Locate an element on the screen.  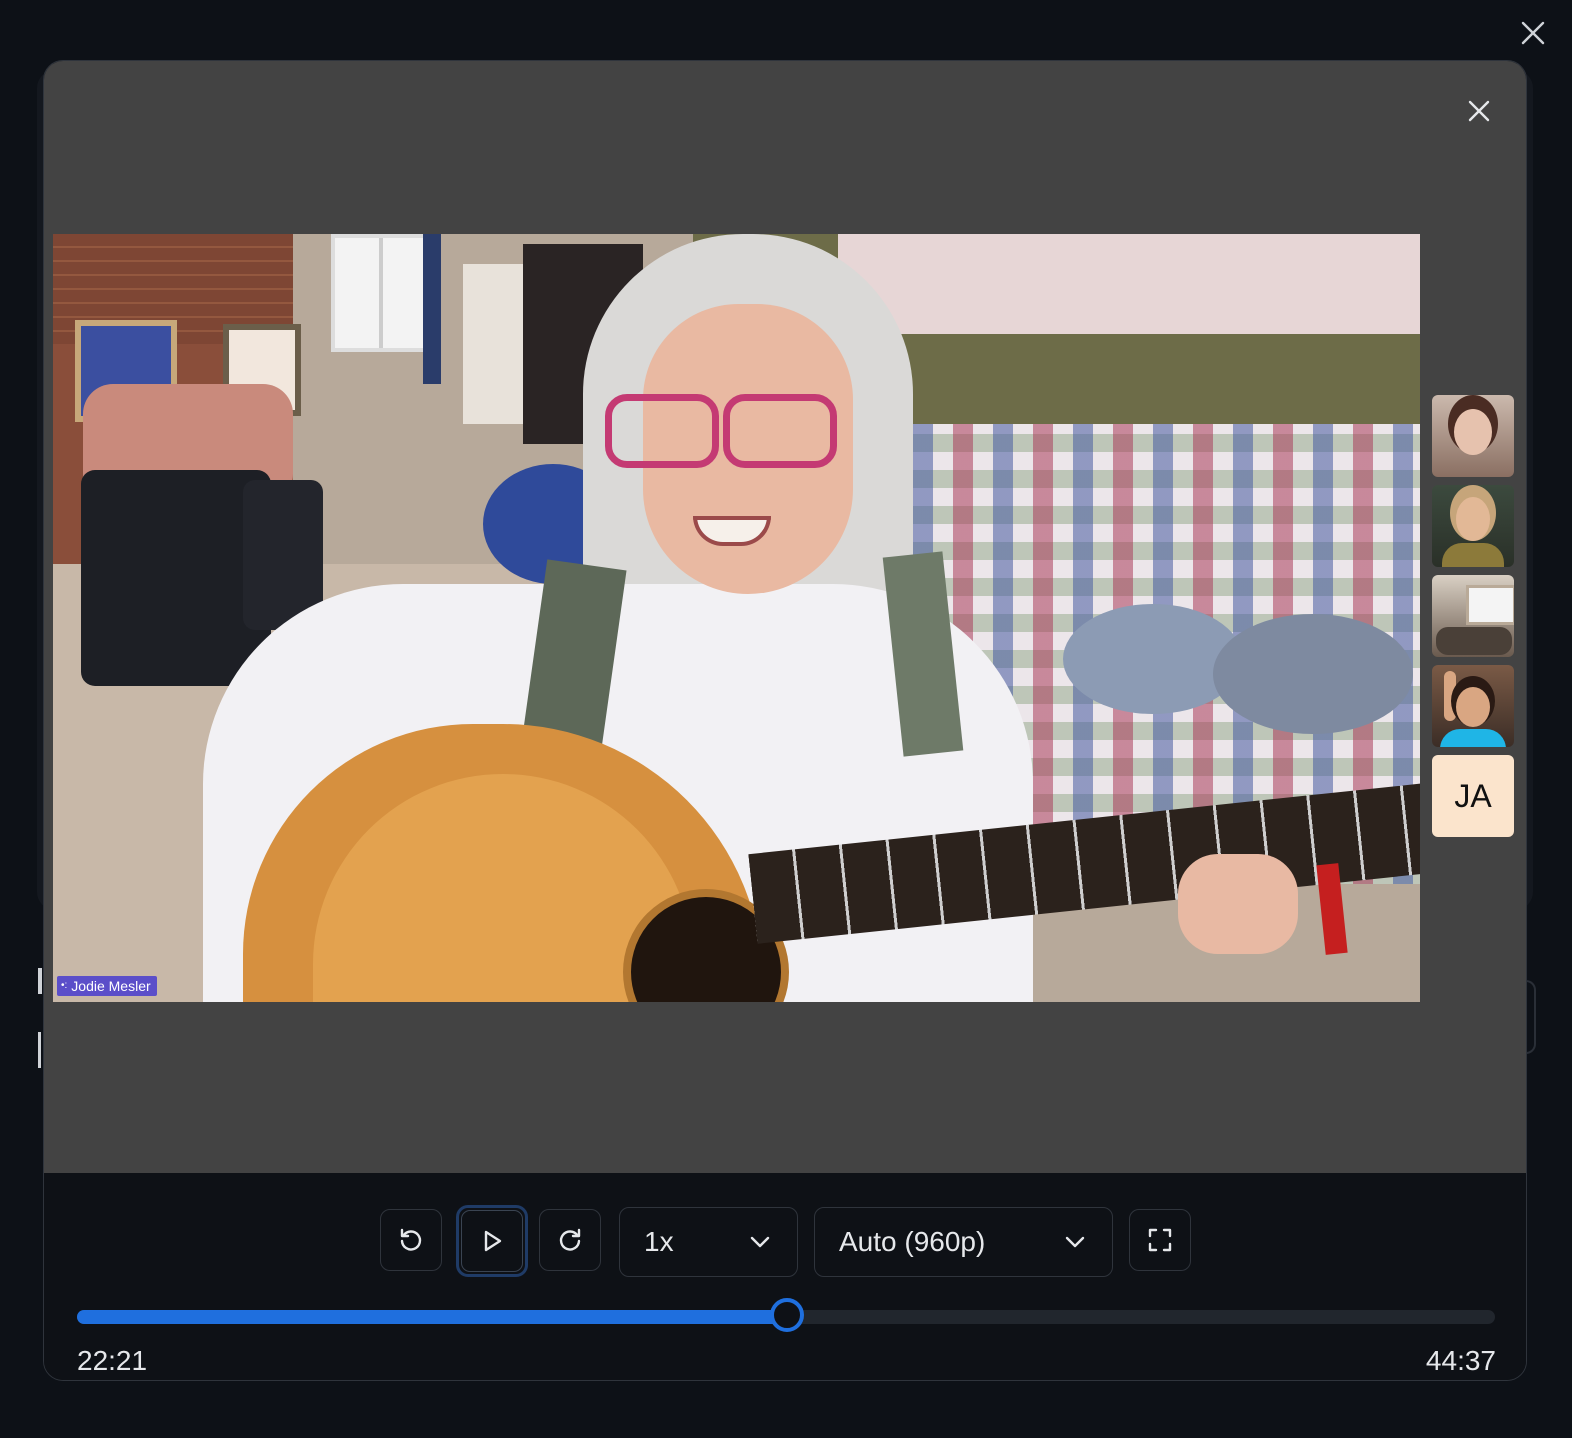
rewind-button is located at coordinates (411, 1240).